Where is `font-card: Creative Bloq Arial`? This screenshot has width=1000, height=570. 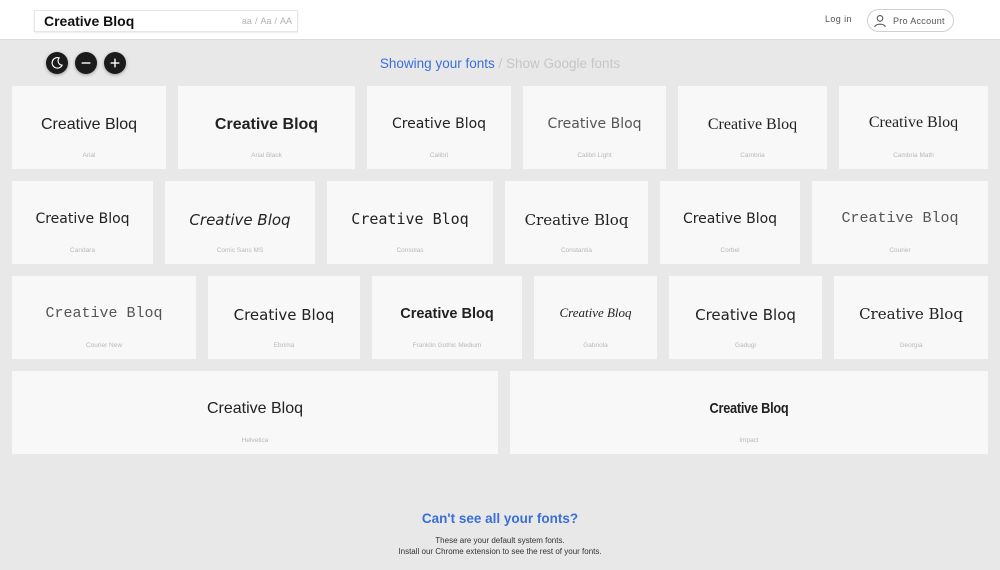
font-card: Creative Bloq Arial is located at coordinates (89, 127).